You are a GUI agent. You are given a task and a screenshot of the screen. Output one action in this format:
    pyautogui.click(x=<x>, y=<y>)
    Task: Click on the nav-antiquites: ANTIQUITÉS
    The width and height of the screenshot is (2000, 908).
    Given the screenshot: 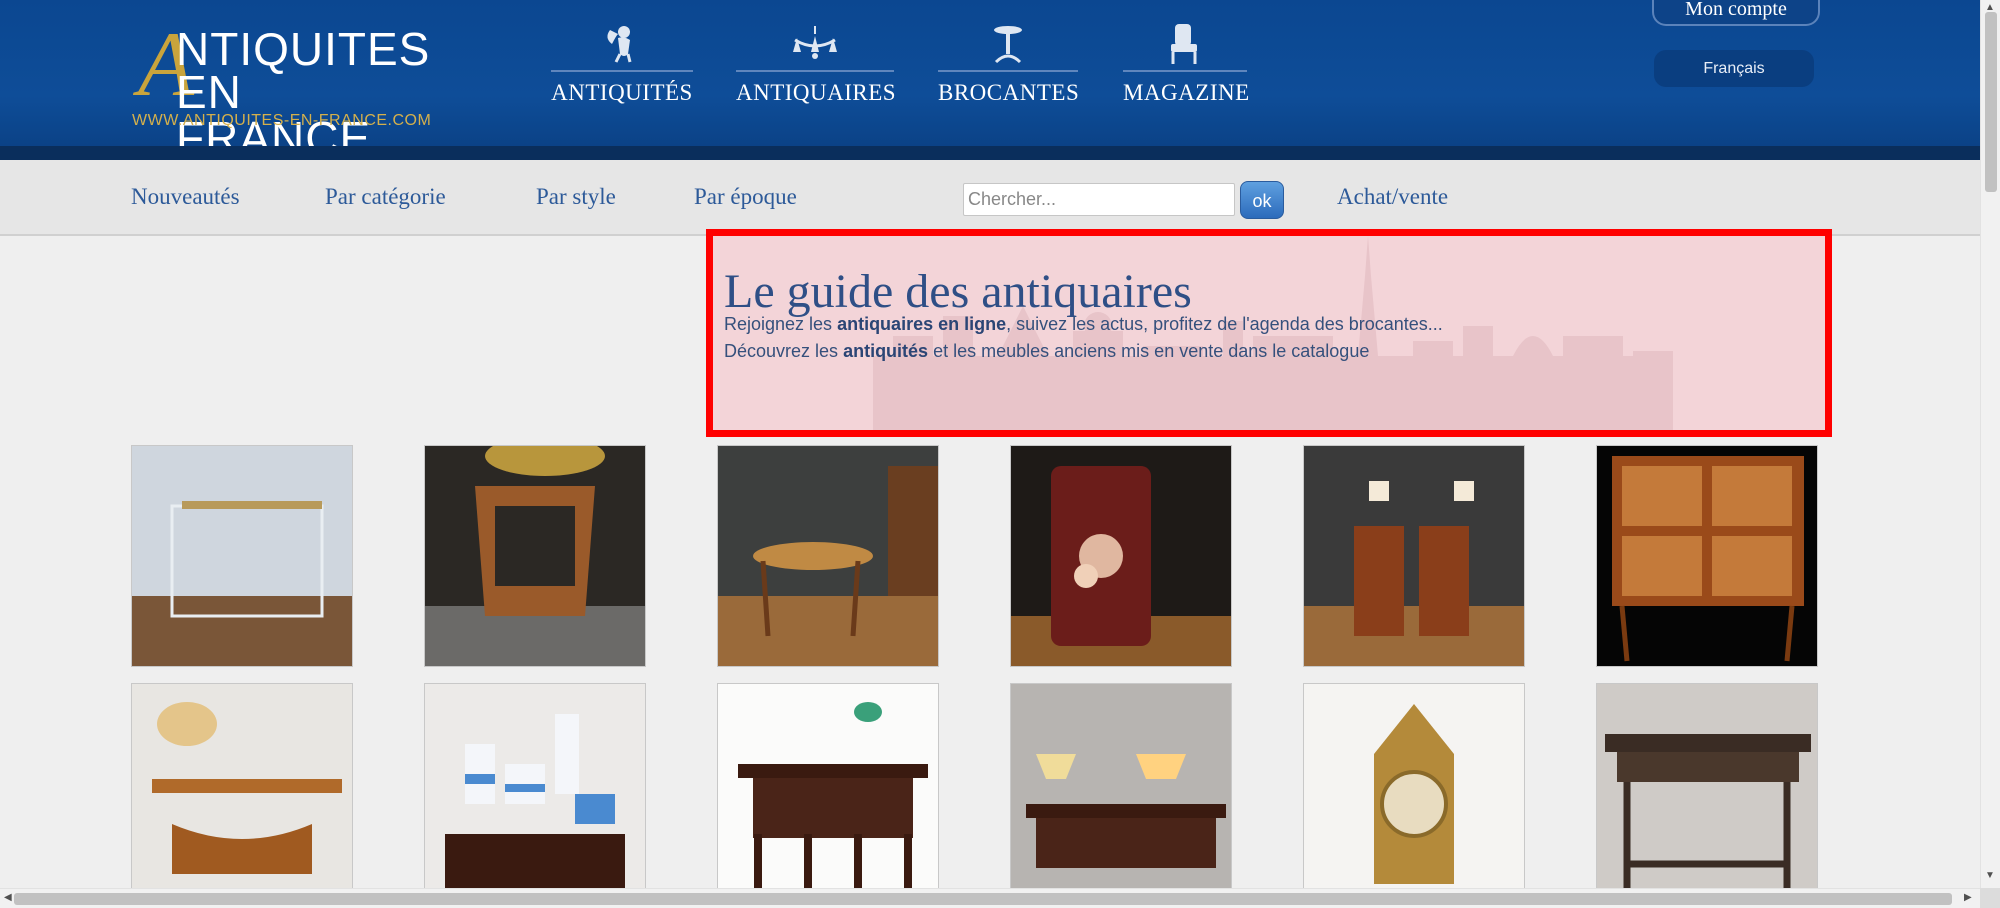 What is the action you would take?
    pyautogui.click(x=622, y=67)
    